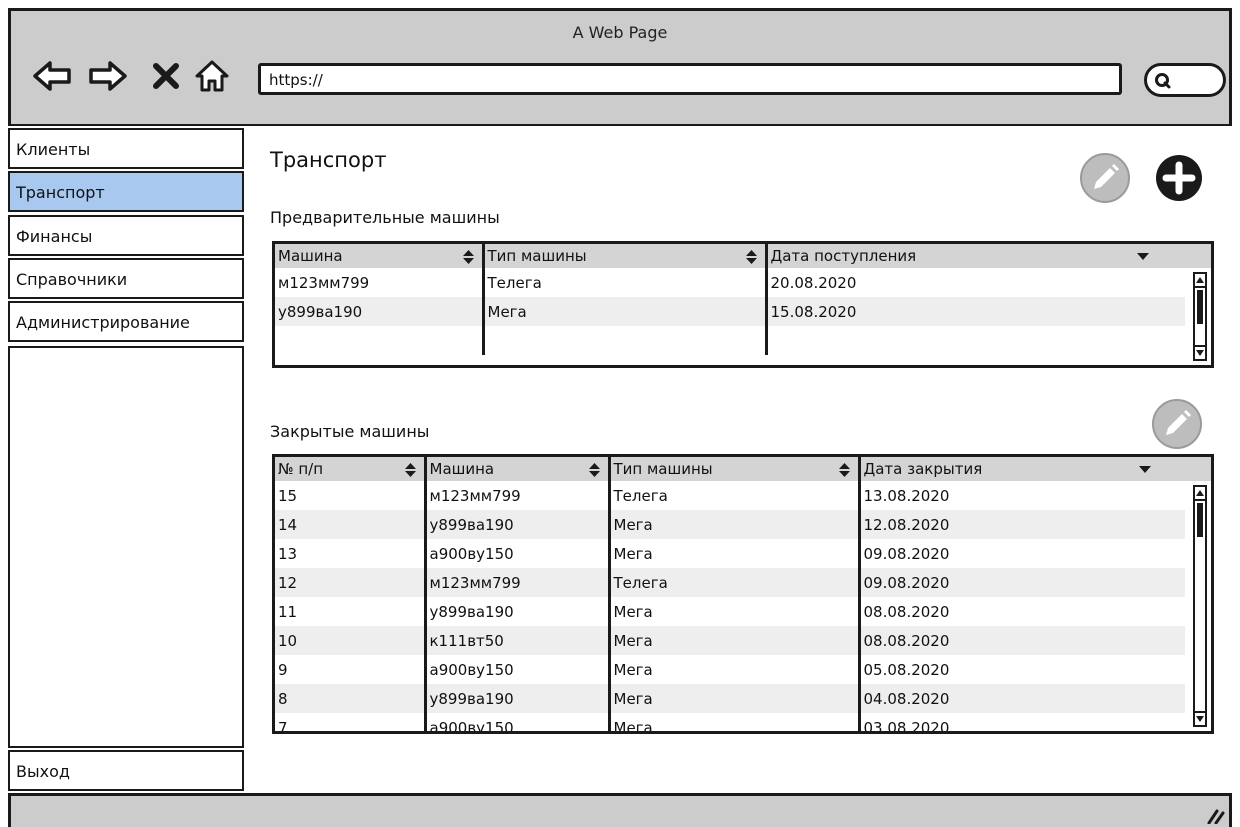  Describe the element at coordinates (126, 321) in the screenshot. I see `sidebar-item-administration: Администрирование` at that location.